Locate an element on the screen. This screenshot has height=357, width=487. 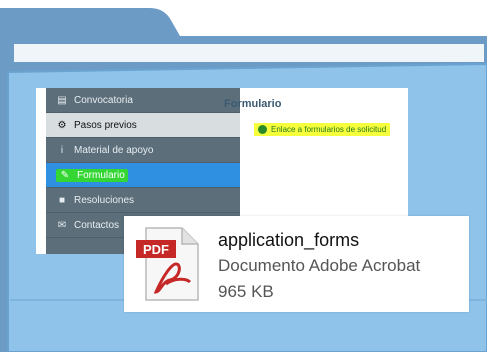
info-icon: i is located at coordinates (62, 150).